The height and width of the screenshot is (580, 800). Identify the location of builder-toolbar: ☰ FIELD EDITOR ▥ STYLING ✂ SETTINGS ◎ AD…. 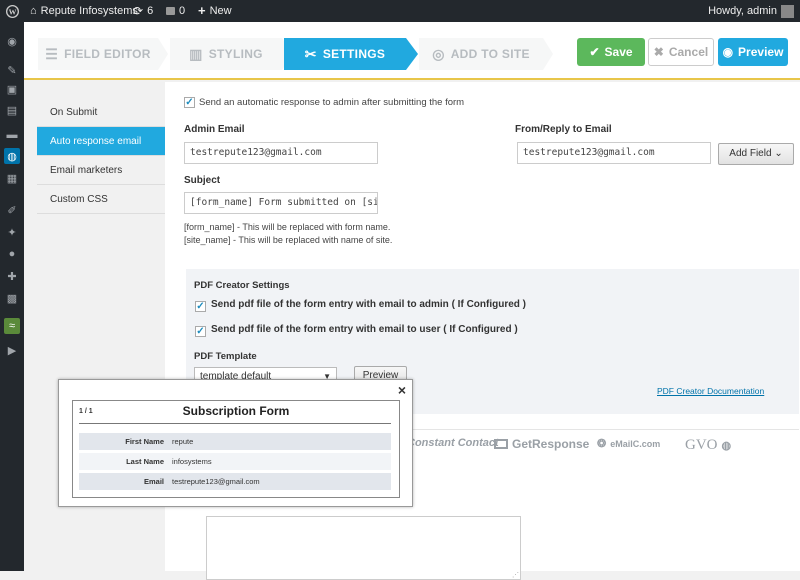
(412, 51).